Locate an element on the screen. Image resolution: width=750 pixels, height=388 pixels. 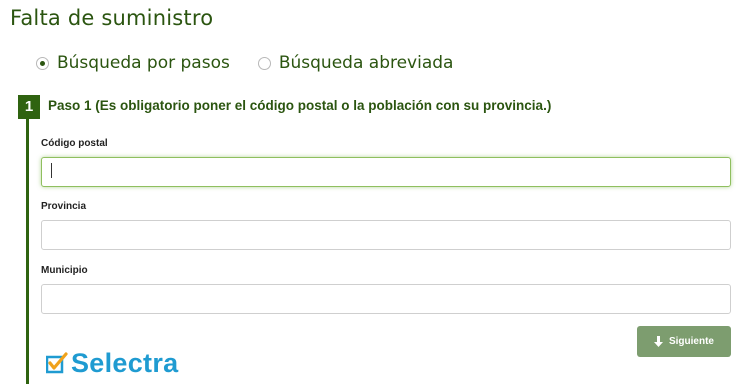
postal-code-input is located at coordinates (386, 172).